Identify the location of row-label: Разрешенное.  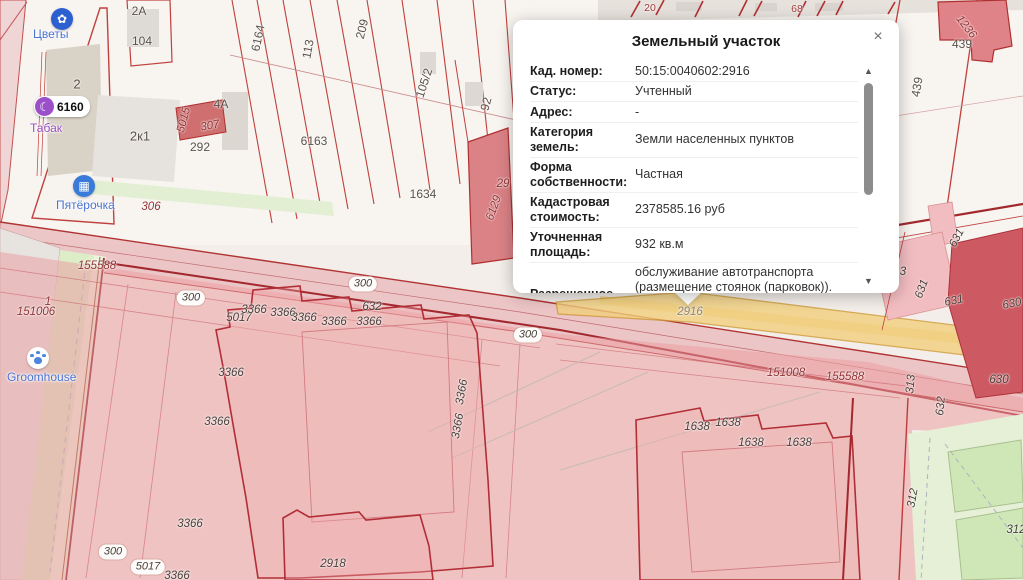
(582, 290).